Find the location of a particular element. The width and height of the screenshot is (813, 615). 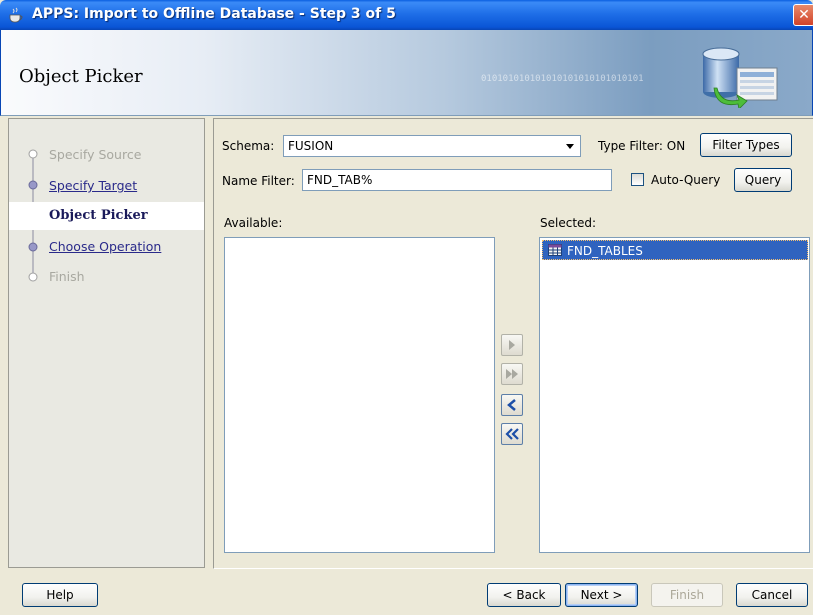

wizard-footer: Help < Back Next > Finish Cancel is located at coordinates (406, 593).